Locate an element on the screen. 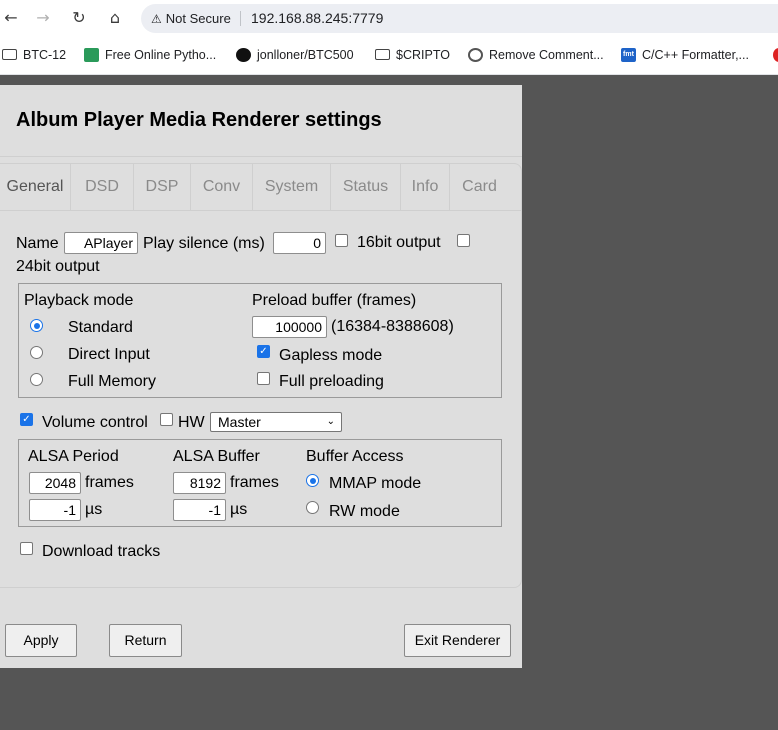 The height and width of the screenshot is (730, 778). fmt-icon: fmt is located at coordinates (628, 54).